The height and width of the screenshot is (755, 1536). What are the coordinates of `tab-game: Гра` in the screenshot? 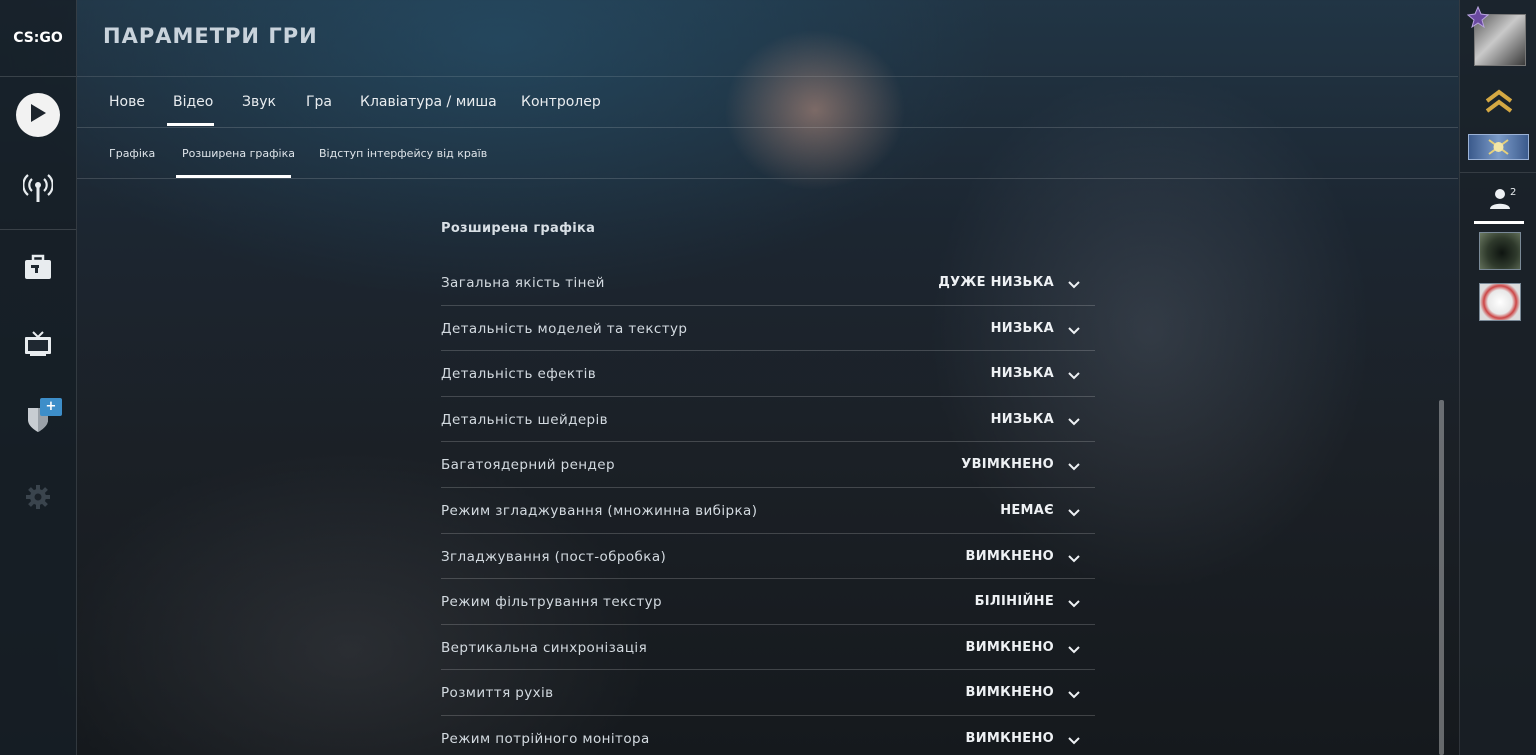 It's located at (319, 102).